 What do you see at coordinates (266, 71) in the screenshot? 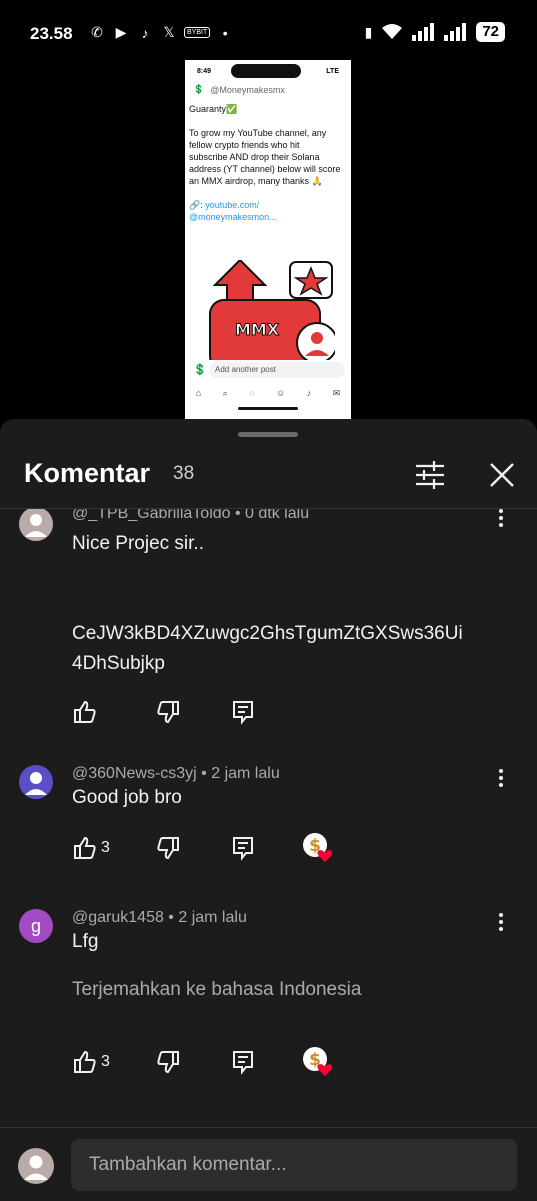
I see `dynamic-island` at bounding box center [266, 71].